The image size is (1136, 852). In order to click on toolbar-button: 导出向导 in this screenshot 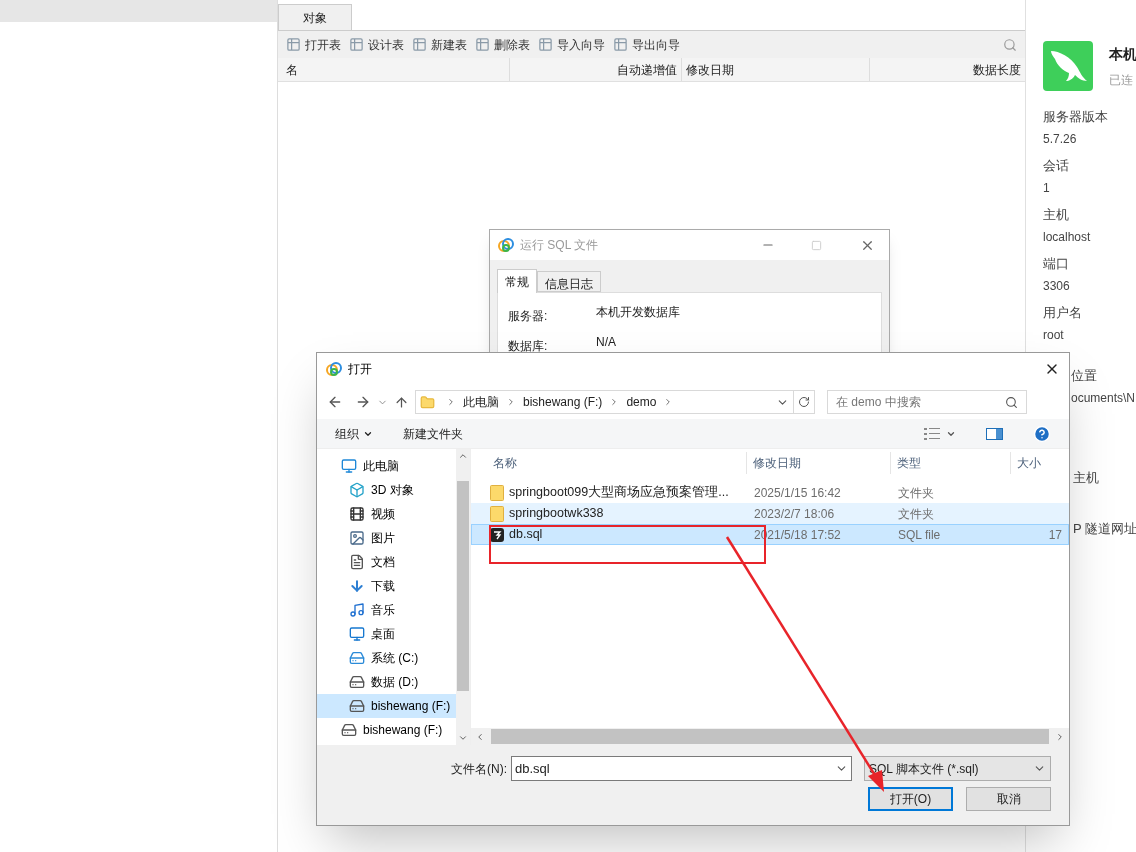, I will do `click(646, 44)`.